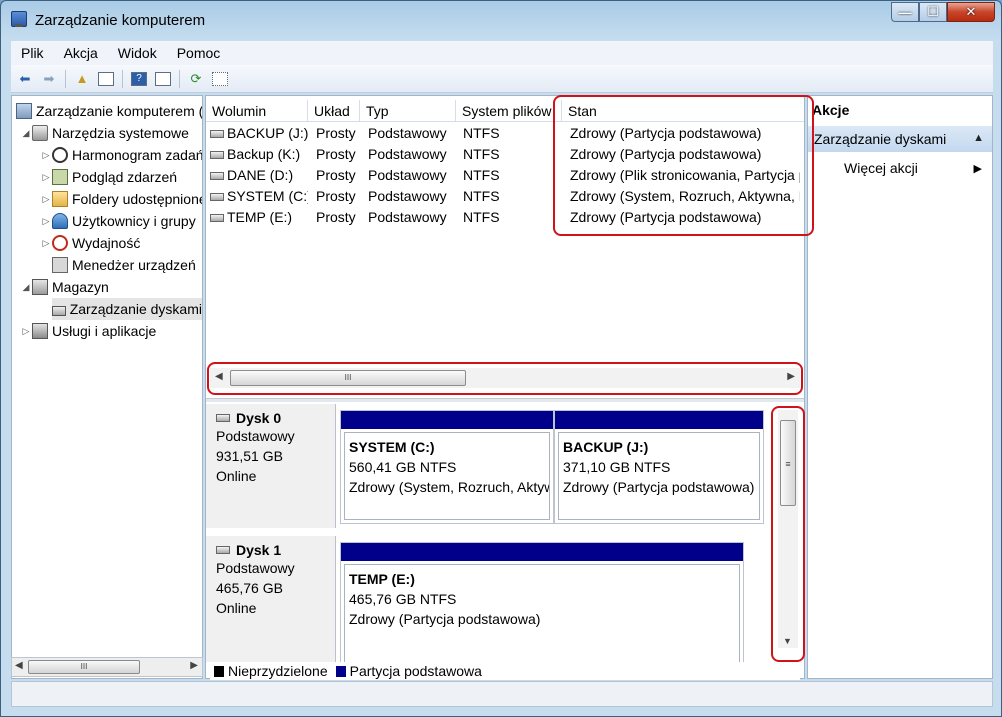 Image resolution: width=1002 pixels, height=717 pixels. What do you see at coordinates (933, 12) in the screenshot?
I see `maximize-button: ☐` at bounding box center [933, 12].